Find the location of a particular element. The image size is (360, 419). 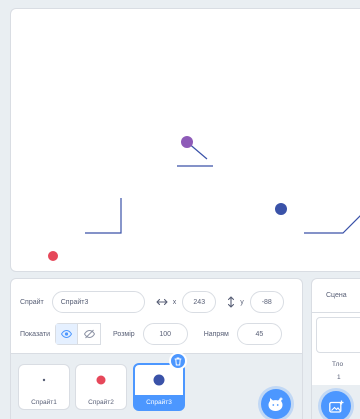

stage-tab: Сцена is located at coordinates (336, 296).